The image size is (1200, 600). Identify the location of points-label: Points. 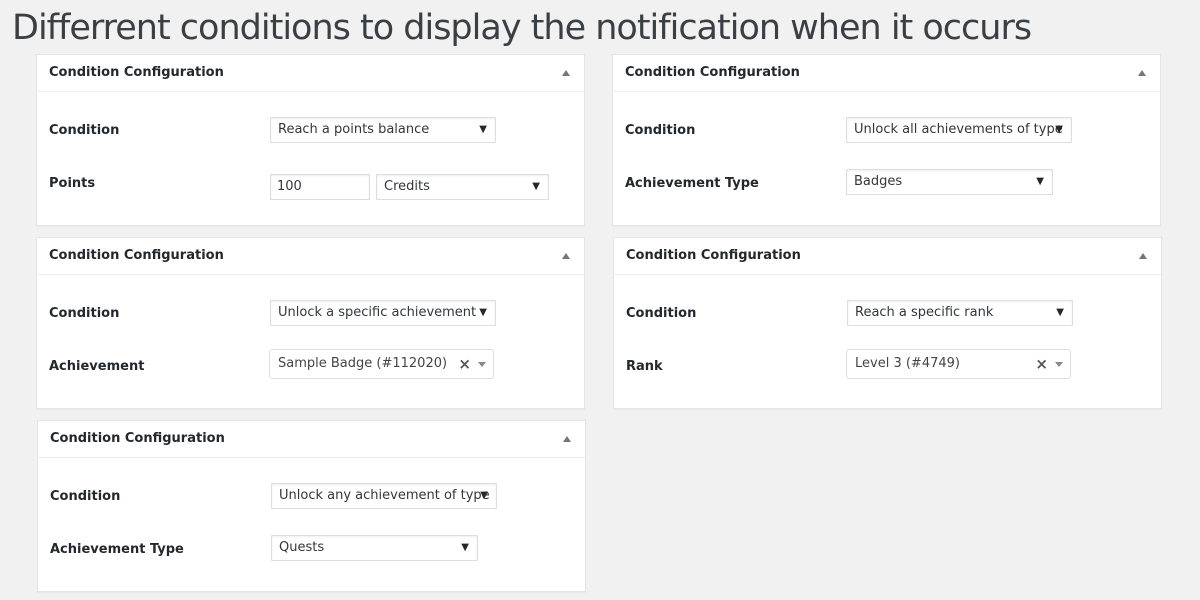
(72, 183).